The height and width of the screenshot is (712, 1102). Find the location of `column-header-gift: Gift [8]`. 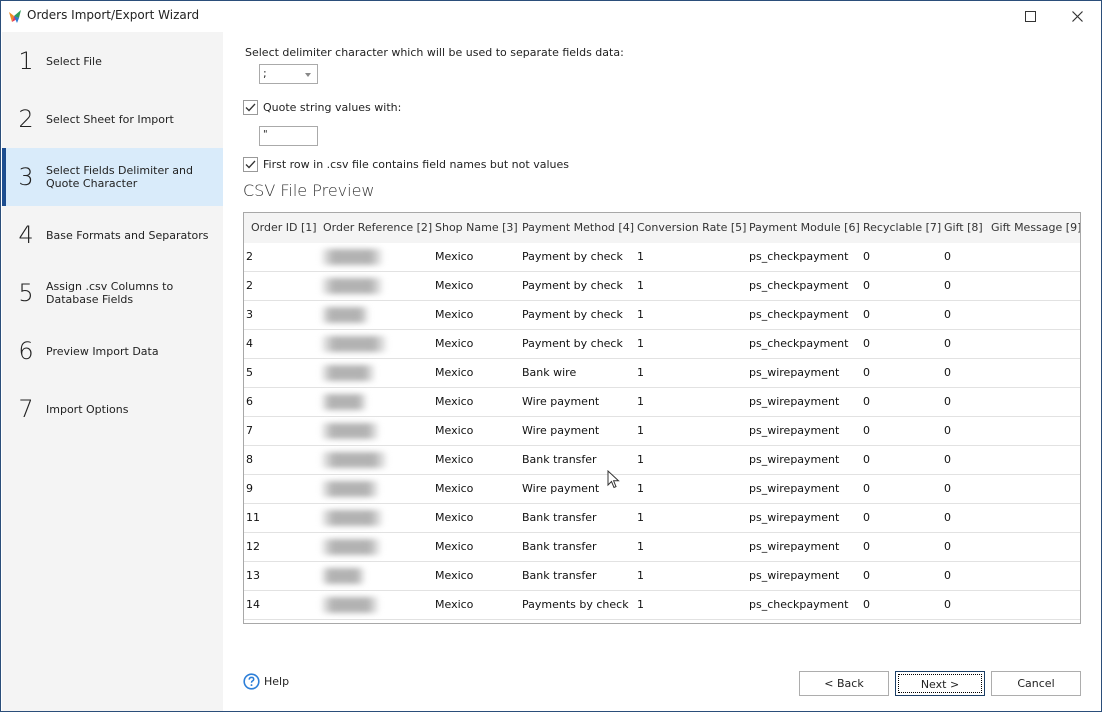

column-header-gift: Gift [8] is located at coordinates (960, 228).